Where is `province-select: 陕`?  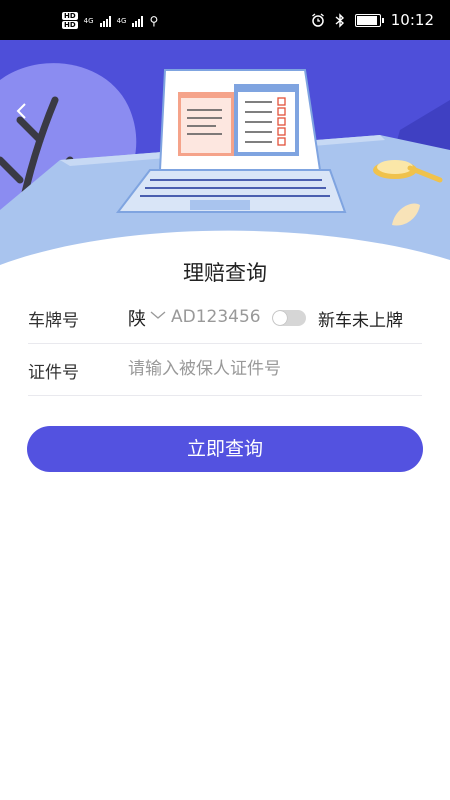 province-select: 陕 is located at coordinates (137, 318).